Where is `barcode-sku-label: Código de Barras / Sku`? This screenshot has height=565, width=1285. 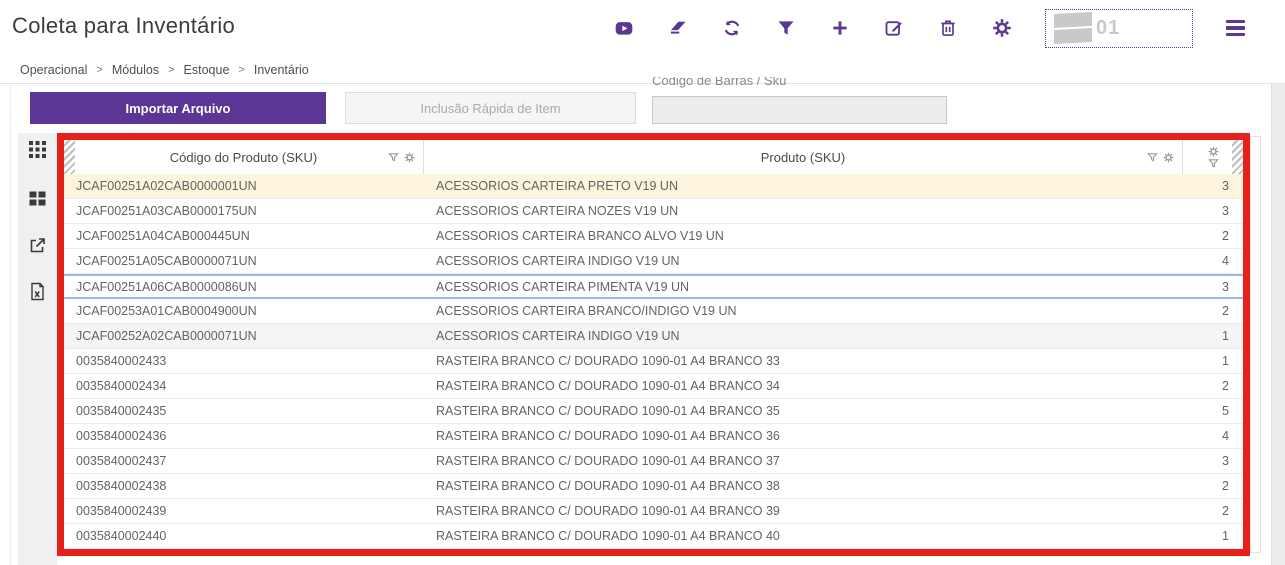 barcode-sku-label: Código de Barras / Sku is located at coordinates (719, 82).